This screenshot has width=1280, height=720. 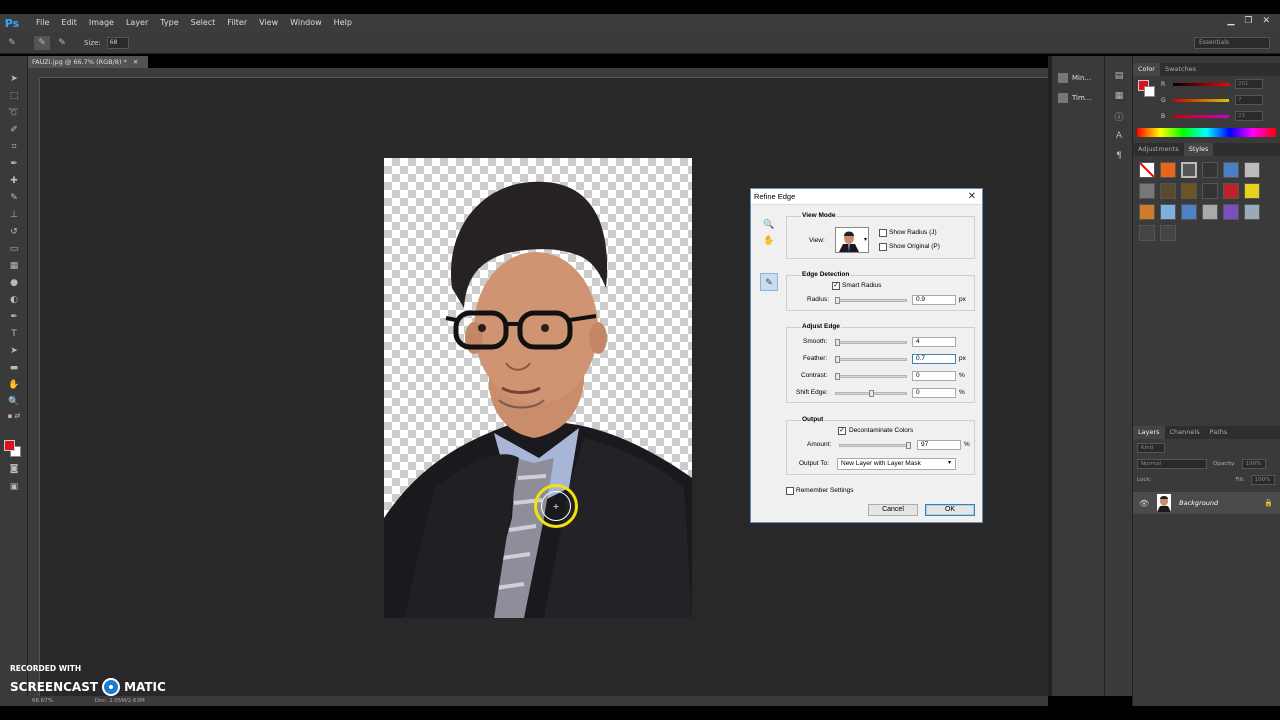 I want to click on green-slider, so click(x=1201, y=100).